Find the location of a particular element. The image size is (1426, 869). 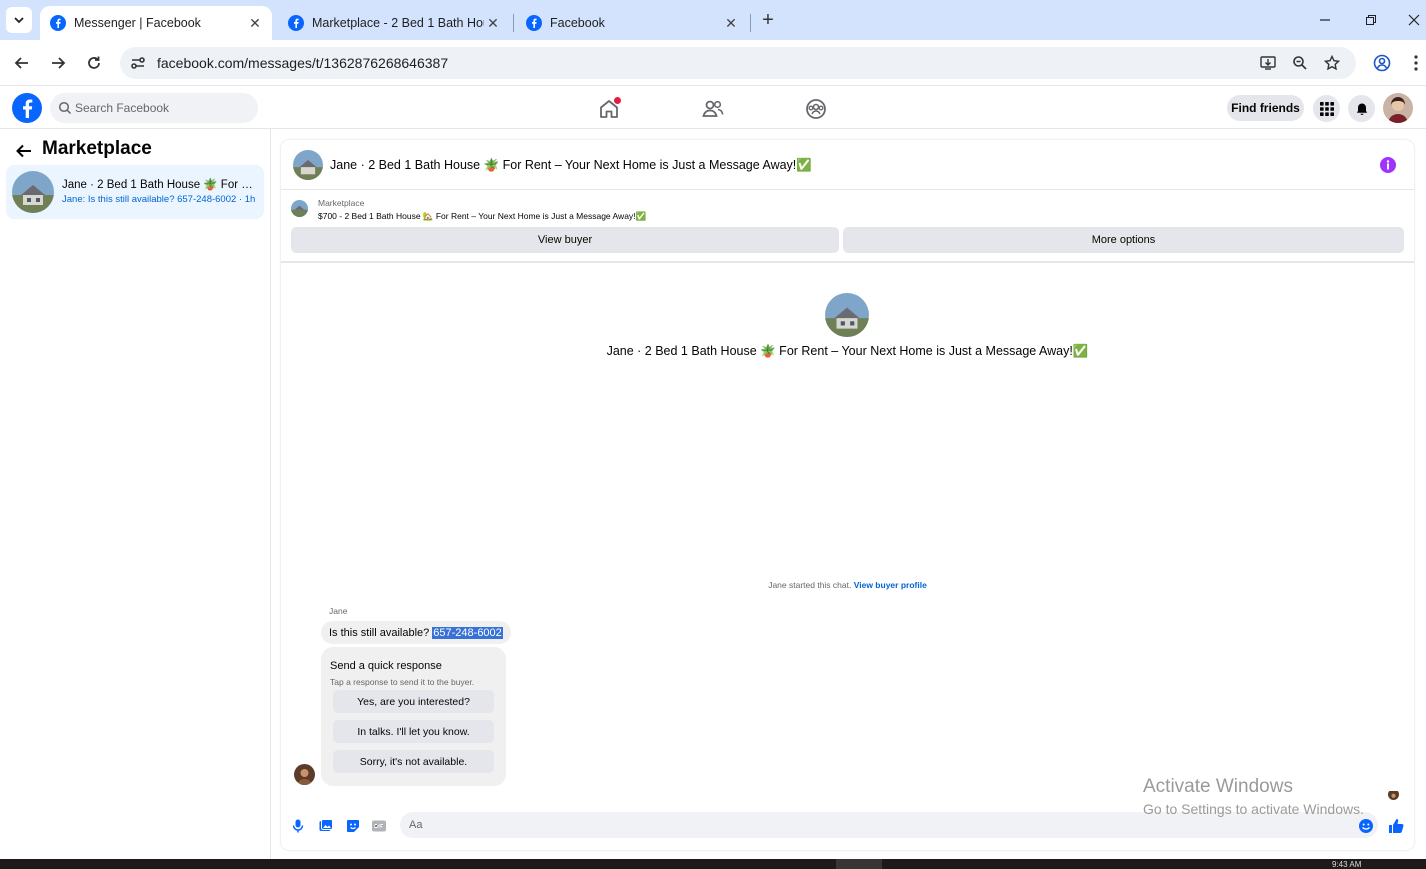

reload-icon is located at coordinates (94, 62).